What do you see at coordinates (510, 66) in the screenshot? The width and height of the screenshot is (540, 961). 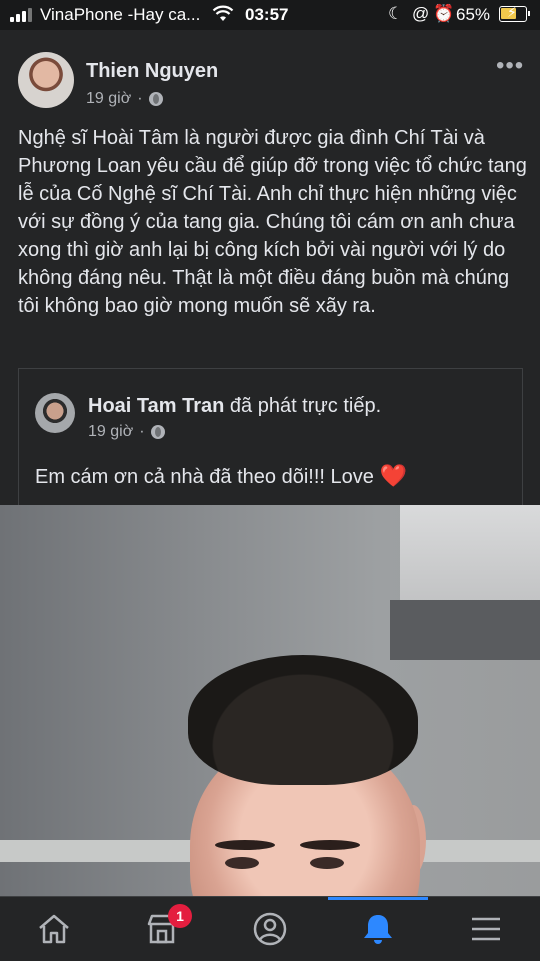 I see `more-options-button: •••` at bounding box center [510, 66].